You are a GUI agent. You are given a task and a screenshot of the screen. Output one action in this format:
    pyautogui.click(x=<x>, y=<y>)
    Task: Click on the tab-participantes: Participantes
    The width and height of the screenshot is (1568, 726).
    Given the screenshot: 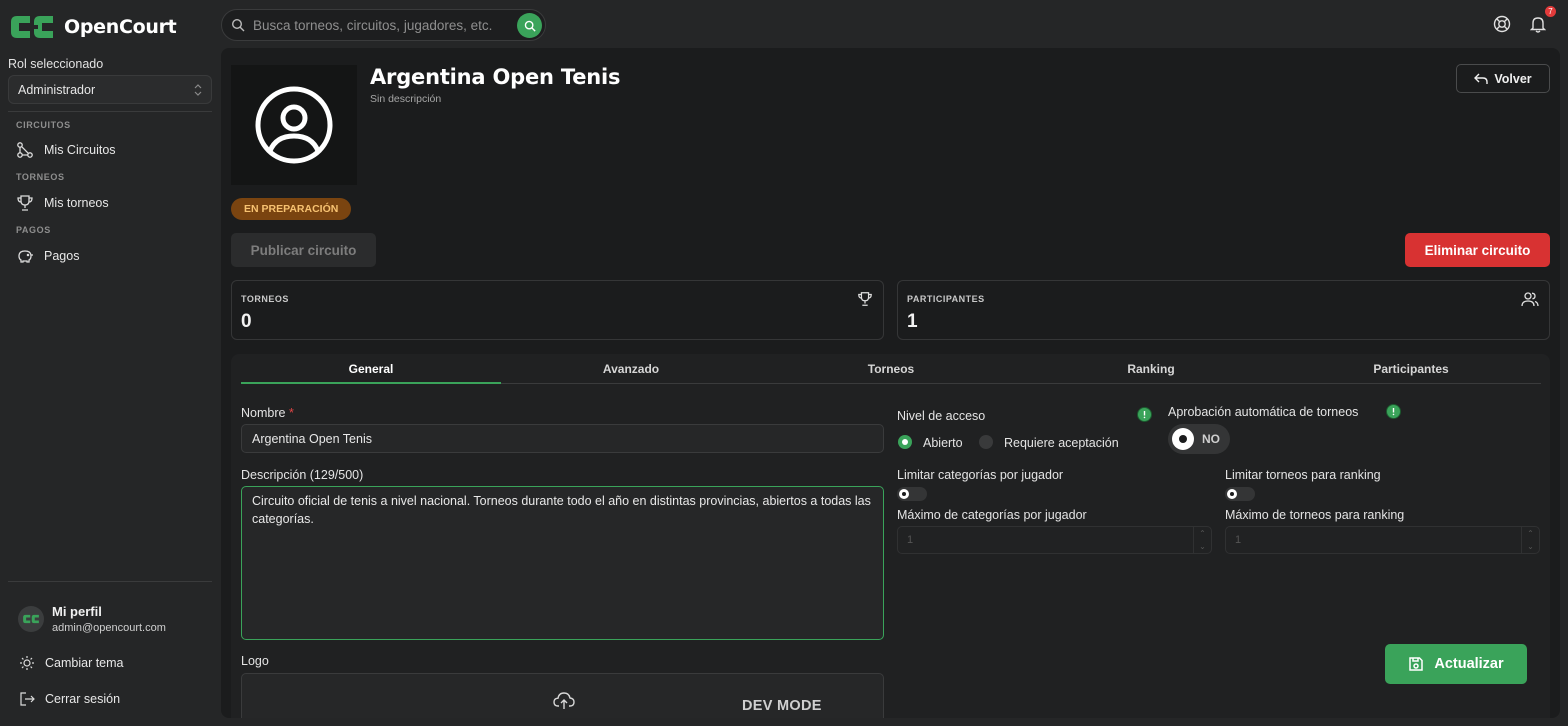 What is the action you would take?
    pyautogui.click(x=1411, y=368)
    